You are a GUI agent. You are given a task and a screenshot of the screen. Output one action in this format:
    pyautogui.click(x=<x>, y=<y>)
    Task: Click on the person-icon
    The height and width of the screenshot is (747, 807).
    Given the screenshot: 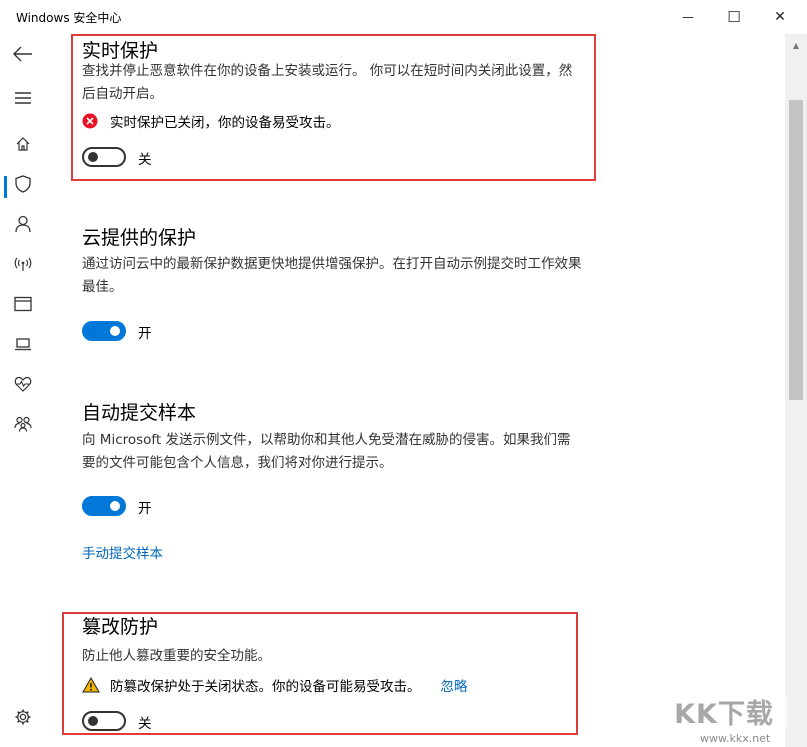 What is the action you would take?
    pyautogui.click(x=23, y=224)
    